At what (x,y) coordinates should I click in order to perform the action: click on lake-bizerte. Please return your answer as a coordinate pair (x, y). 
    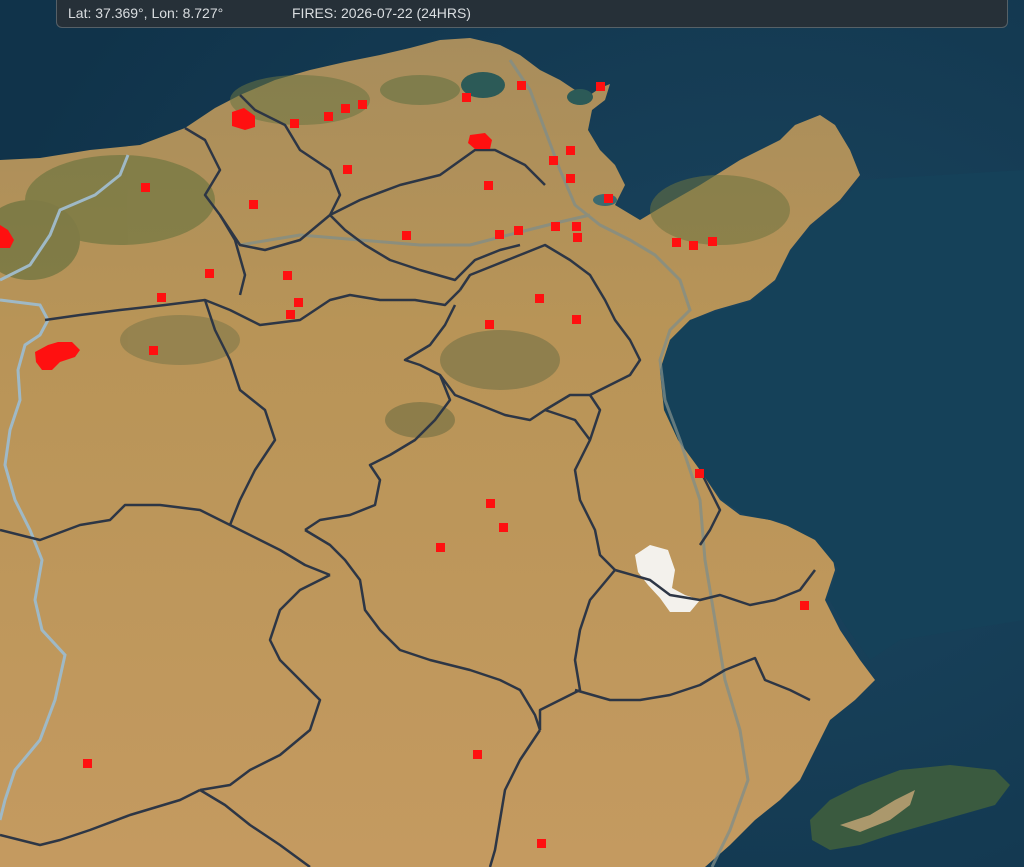
    Looking at the image, I should click on (580, 97).